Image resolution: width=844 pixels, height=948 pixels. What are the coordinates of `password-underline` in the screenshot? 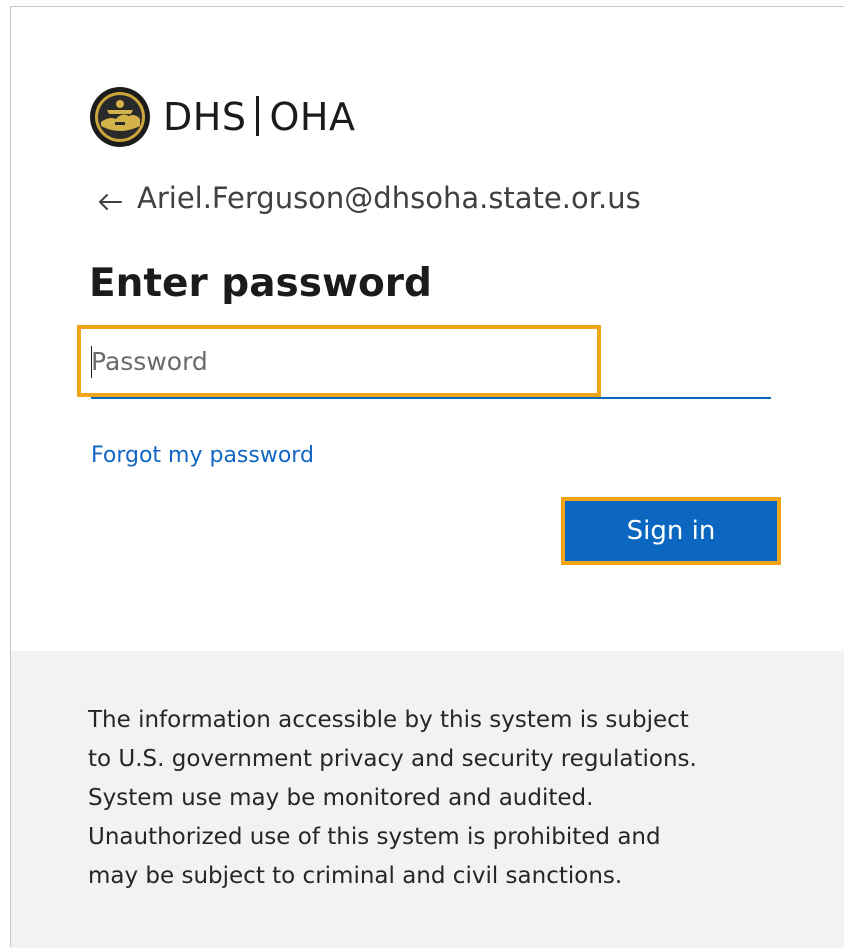 It's located at (431, 398).